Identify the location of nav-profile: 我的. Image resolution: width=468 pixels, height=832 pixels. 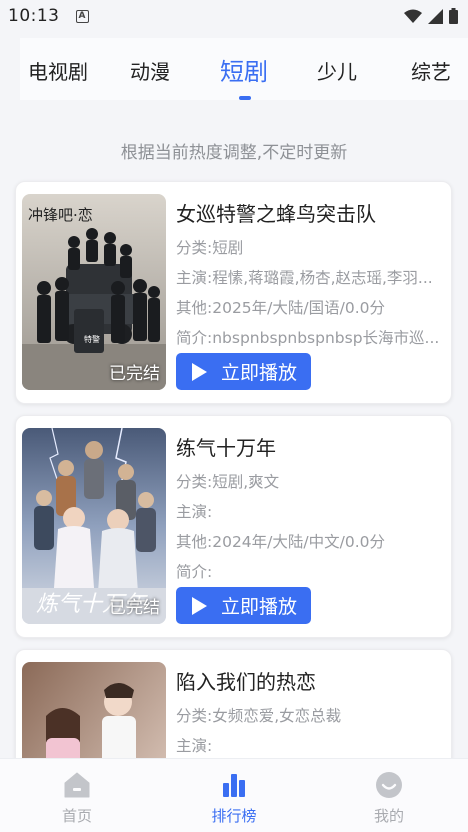
(389, 795).